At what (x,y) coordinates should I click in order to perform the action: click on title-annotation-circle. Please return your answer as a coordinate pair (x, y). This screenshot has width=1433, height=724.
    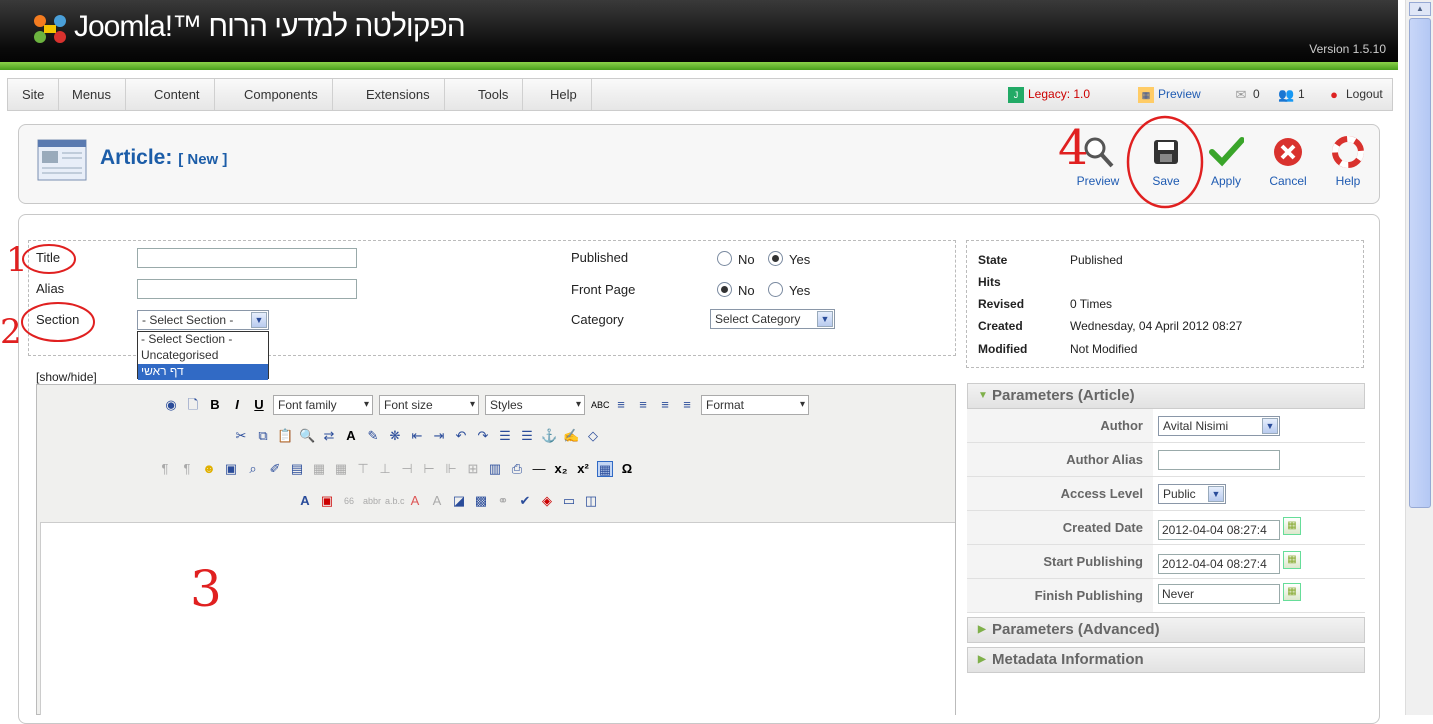
    Looking at the image, I should click on (49, 259).